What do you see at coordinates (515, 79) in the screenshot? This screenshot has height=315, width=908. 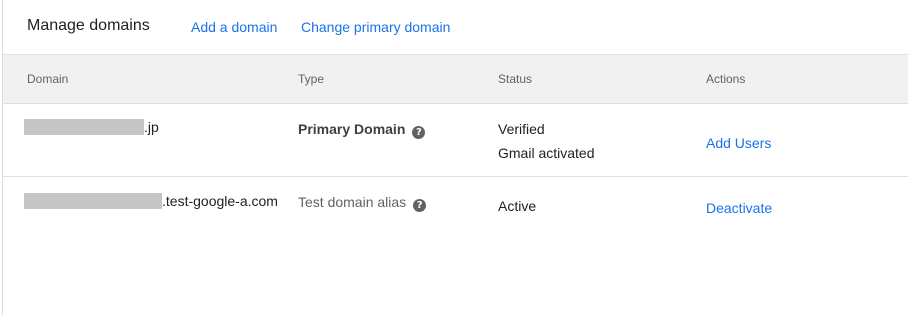 I see `column-header-status: Status` at bounding box center [515, 79].